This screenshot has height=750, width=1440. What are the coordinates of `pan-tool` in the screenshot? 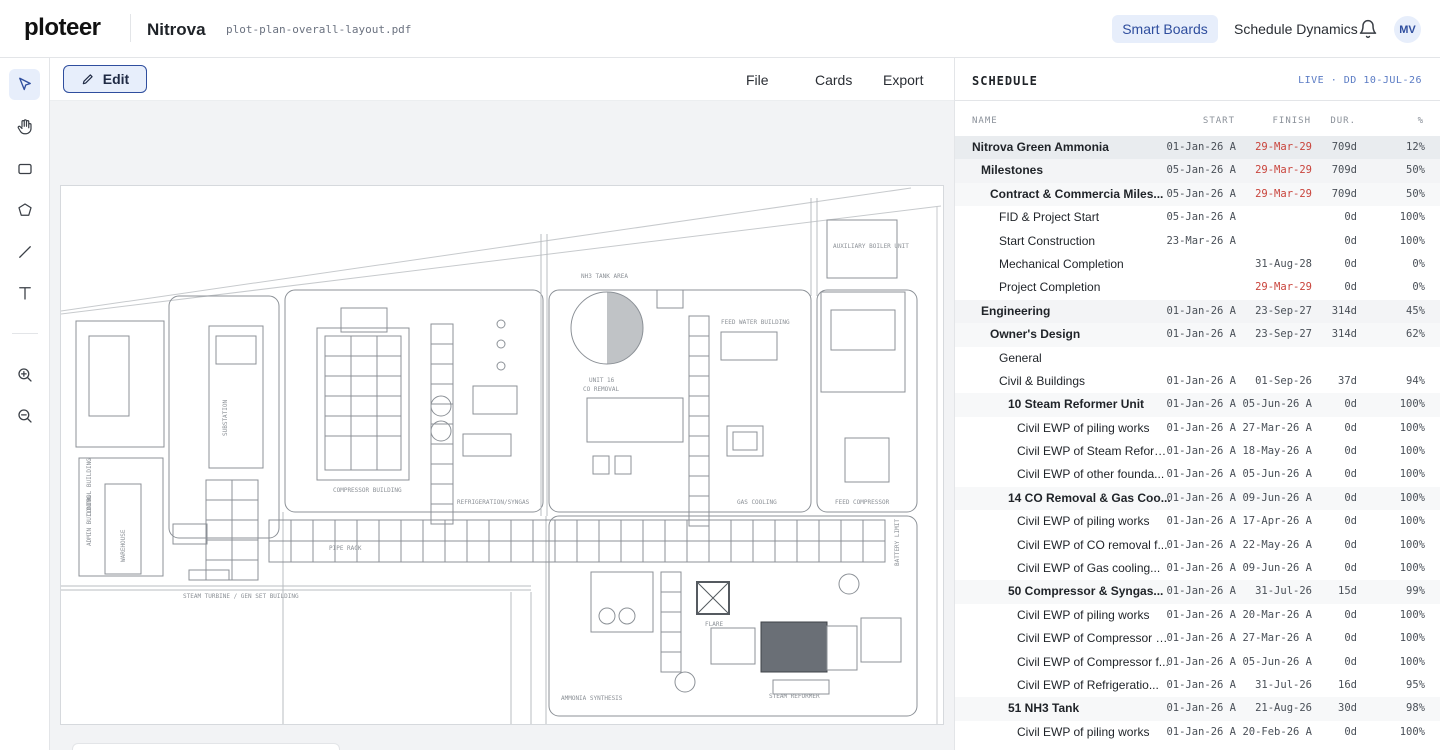 It's located at (24, 126).